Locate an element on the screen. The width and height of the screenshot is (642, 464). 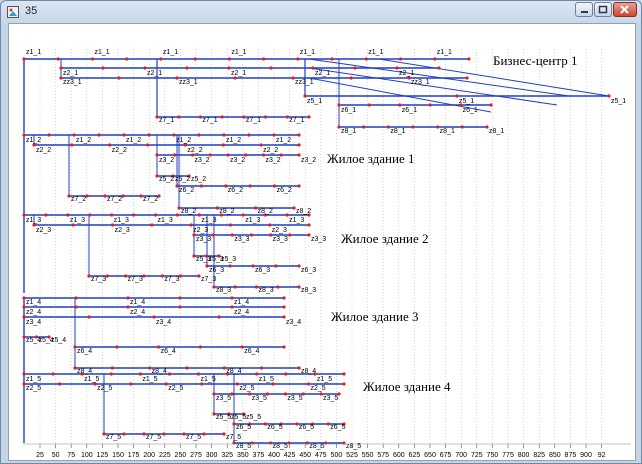
title-bar: 35 is located at coordinates (321, 12).